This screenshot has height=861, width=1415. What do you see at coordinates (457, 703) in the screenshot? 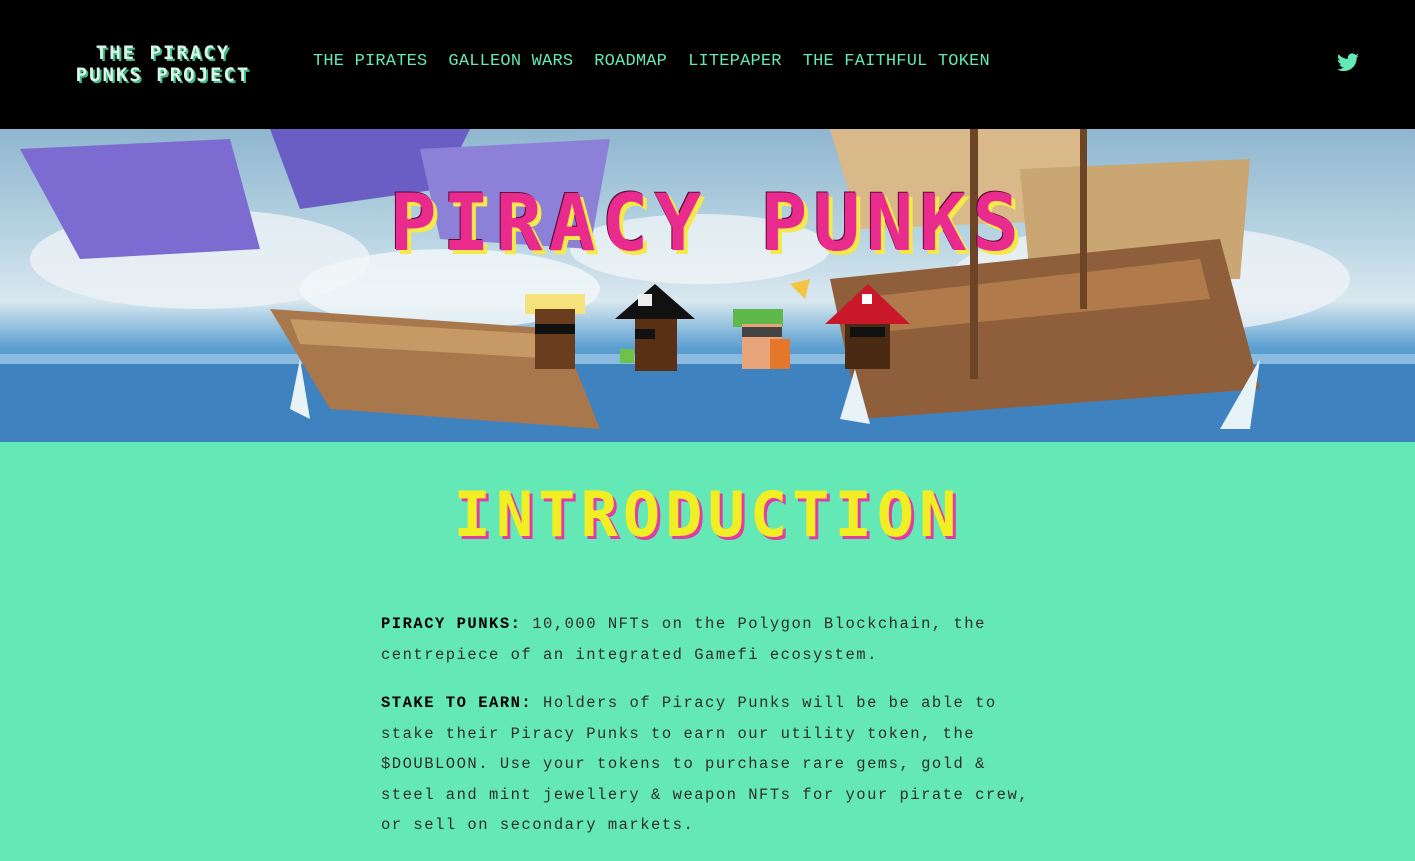
I see `paragraph-label: STAKE TO EARN:` at bounding box center [457, 703].